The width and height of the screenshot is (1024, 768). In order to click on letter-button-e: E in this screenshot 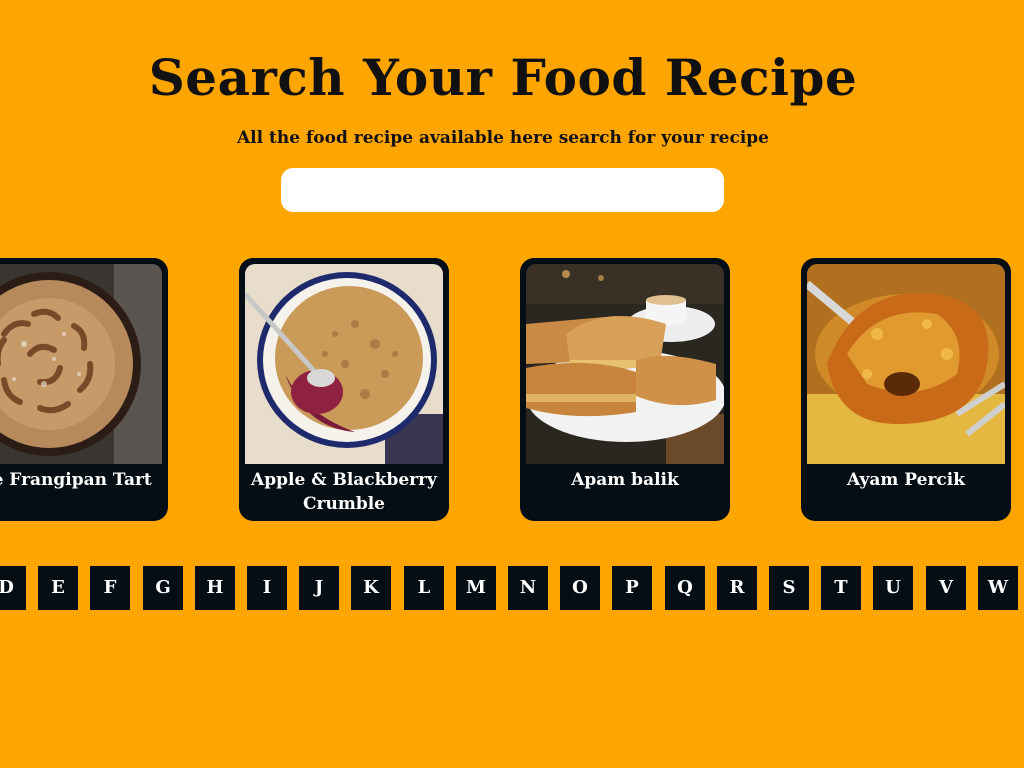, I will do `click(58, 588)`.